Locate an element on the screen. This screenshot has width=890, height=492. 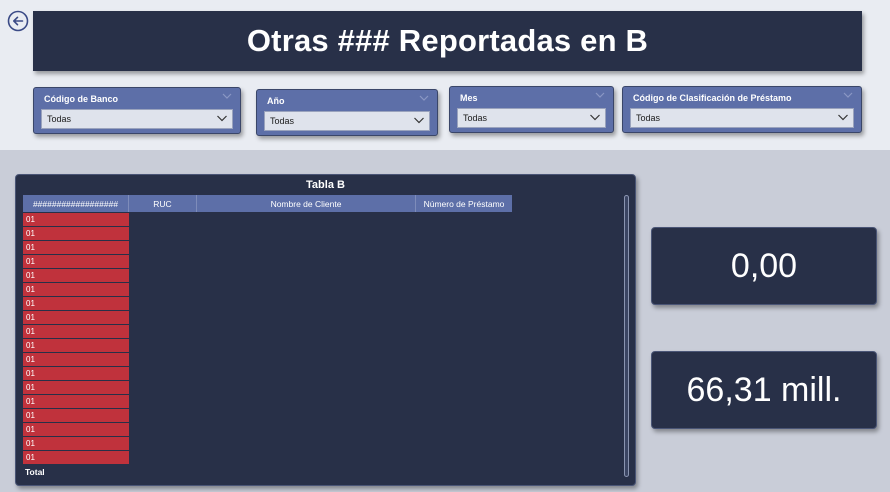
column-header: ################## is located at coordinates (76, 203).